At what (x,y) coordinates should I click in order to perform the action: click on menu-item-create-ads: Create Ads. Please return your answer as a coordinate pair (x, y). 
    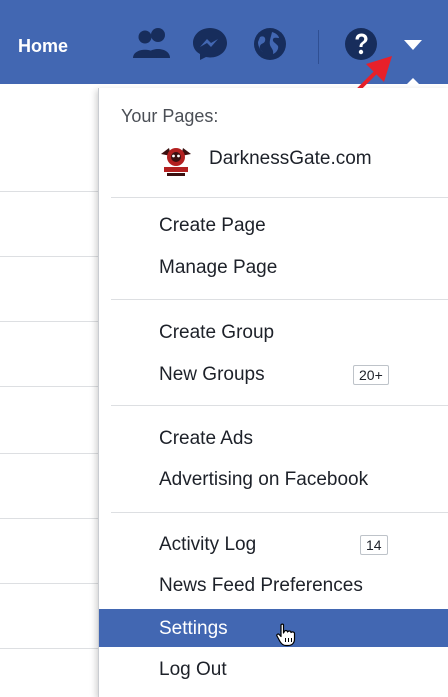
    Looking at the image, I should click on (273, 438).